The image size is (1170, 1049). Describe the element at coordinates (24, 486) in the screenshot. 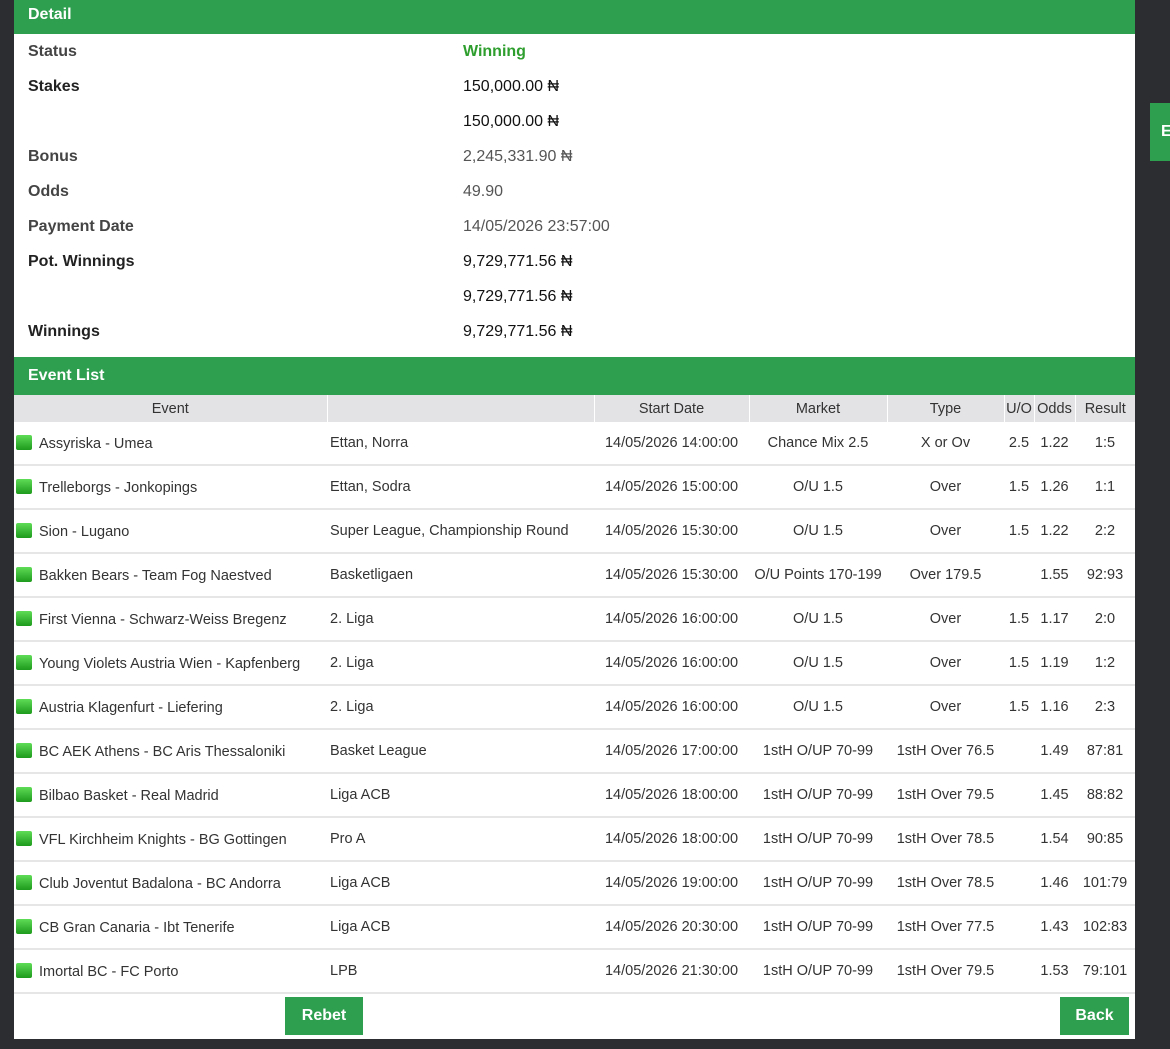

I see `green-square-icon` at that location.